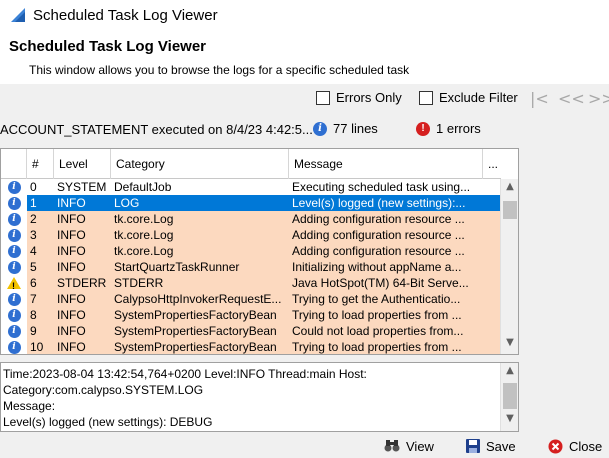 This screenshot has height=458, width=609. I want to click on view-button: View, so click(409, 446).